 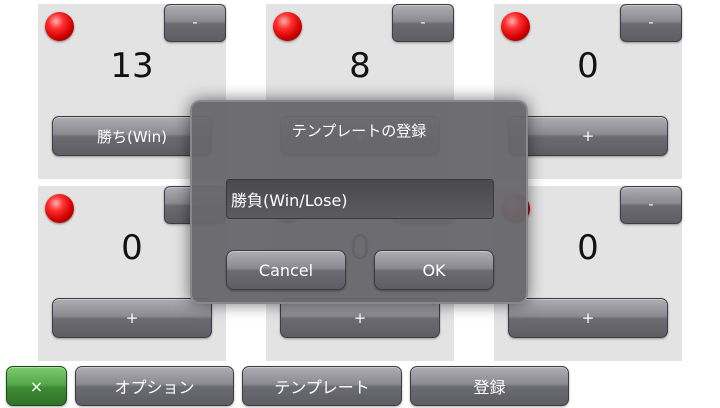 I want to click on count-value: 13, so click(x=132, y=66).